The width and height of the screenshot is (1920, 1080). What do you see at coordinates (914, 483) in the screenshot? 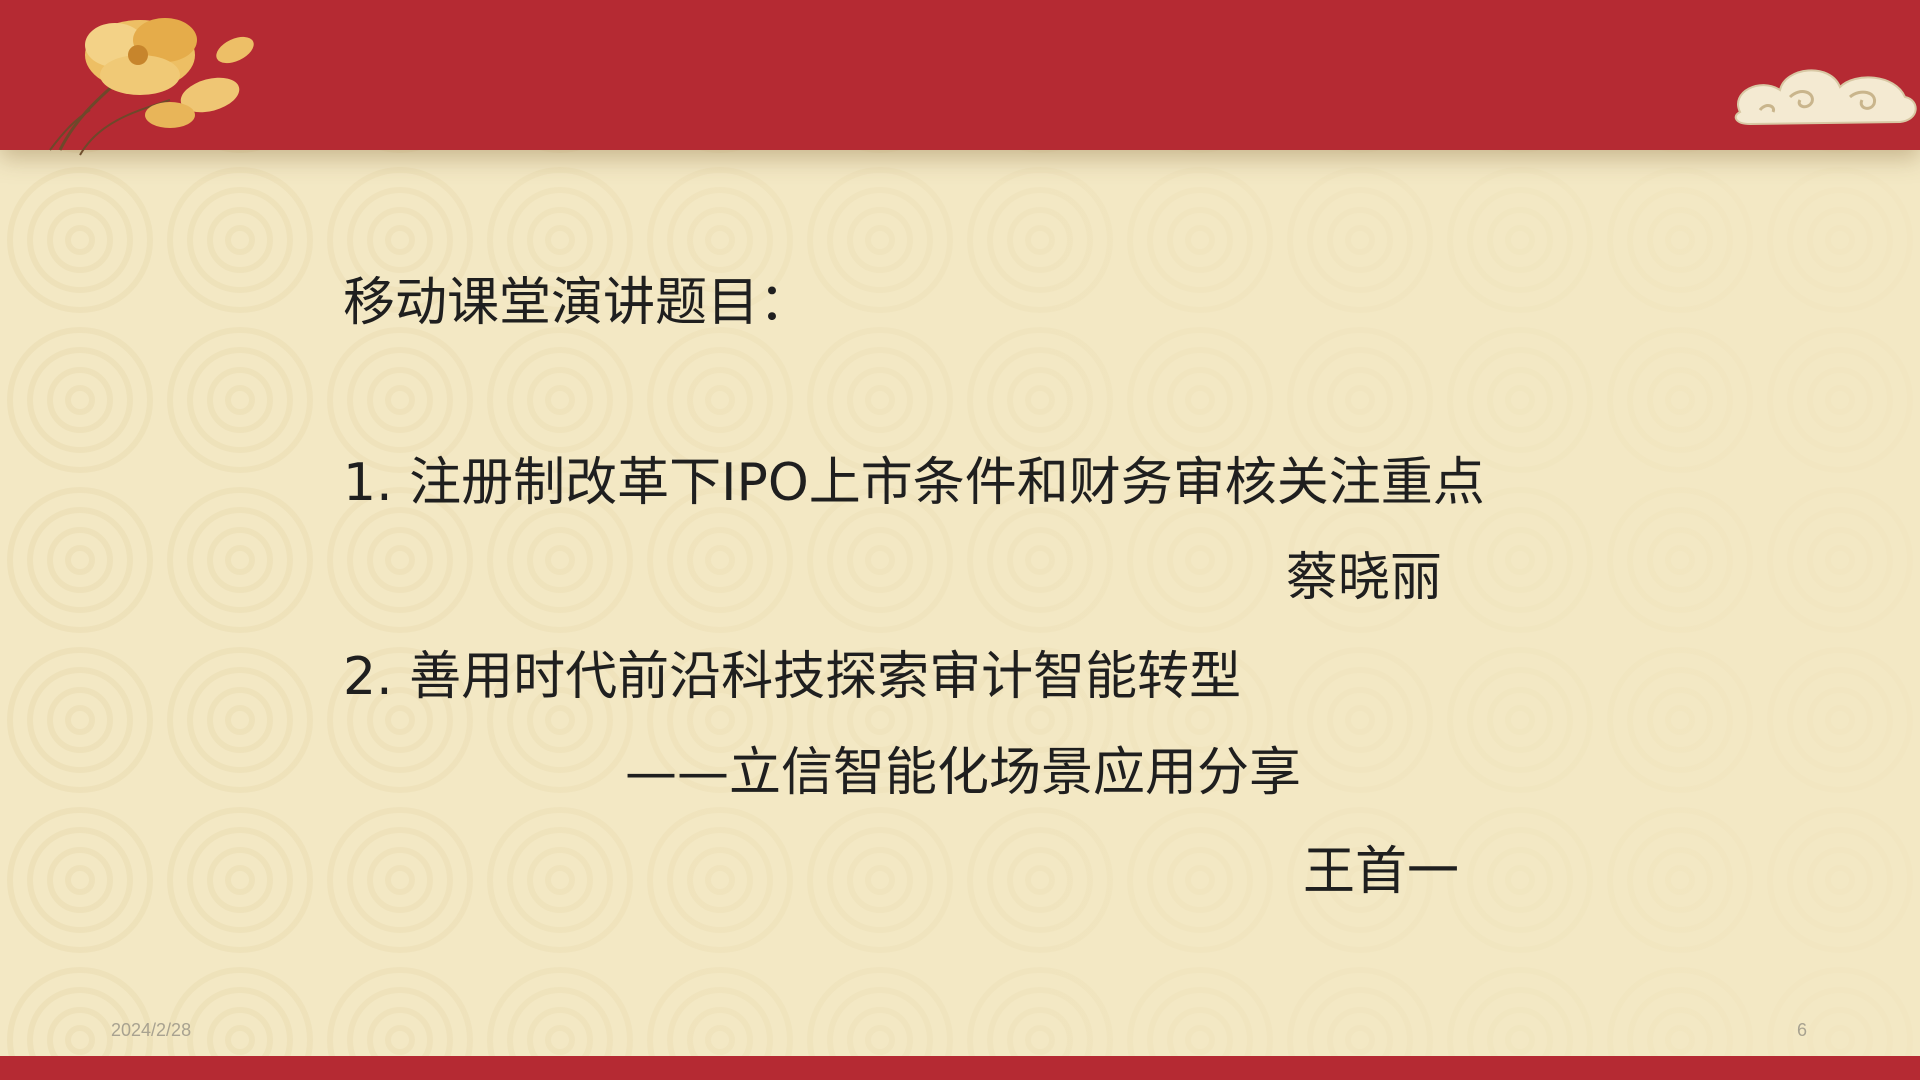
I see `topic-1-title: 1. 注册制改革下IPO上市条件和财务审核关注重点` at bounding box center [914, 483].